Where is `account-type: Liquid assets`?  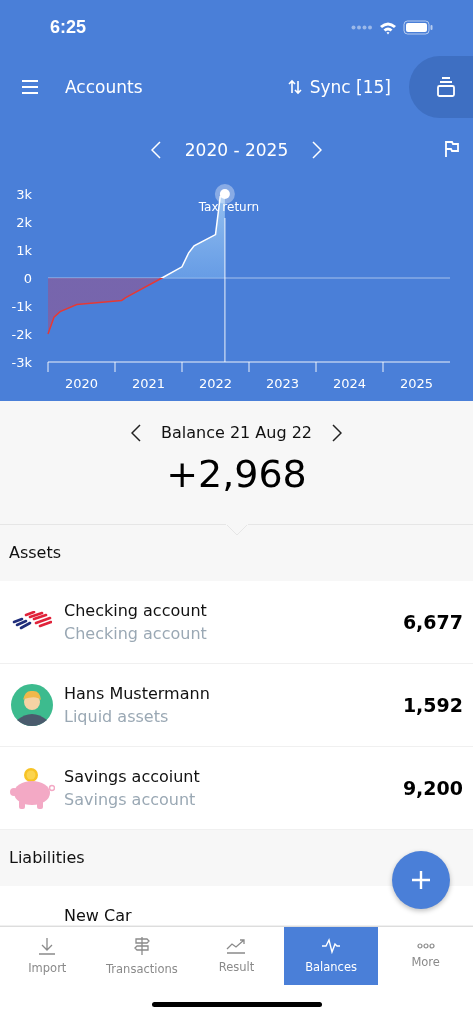
account-type: Liquid assets is located at coordinates (117, 716).